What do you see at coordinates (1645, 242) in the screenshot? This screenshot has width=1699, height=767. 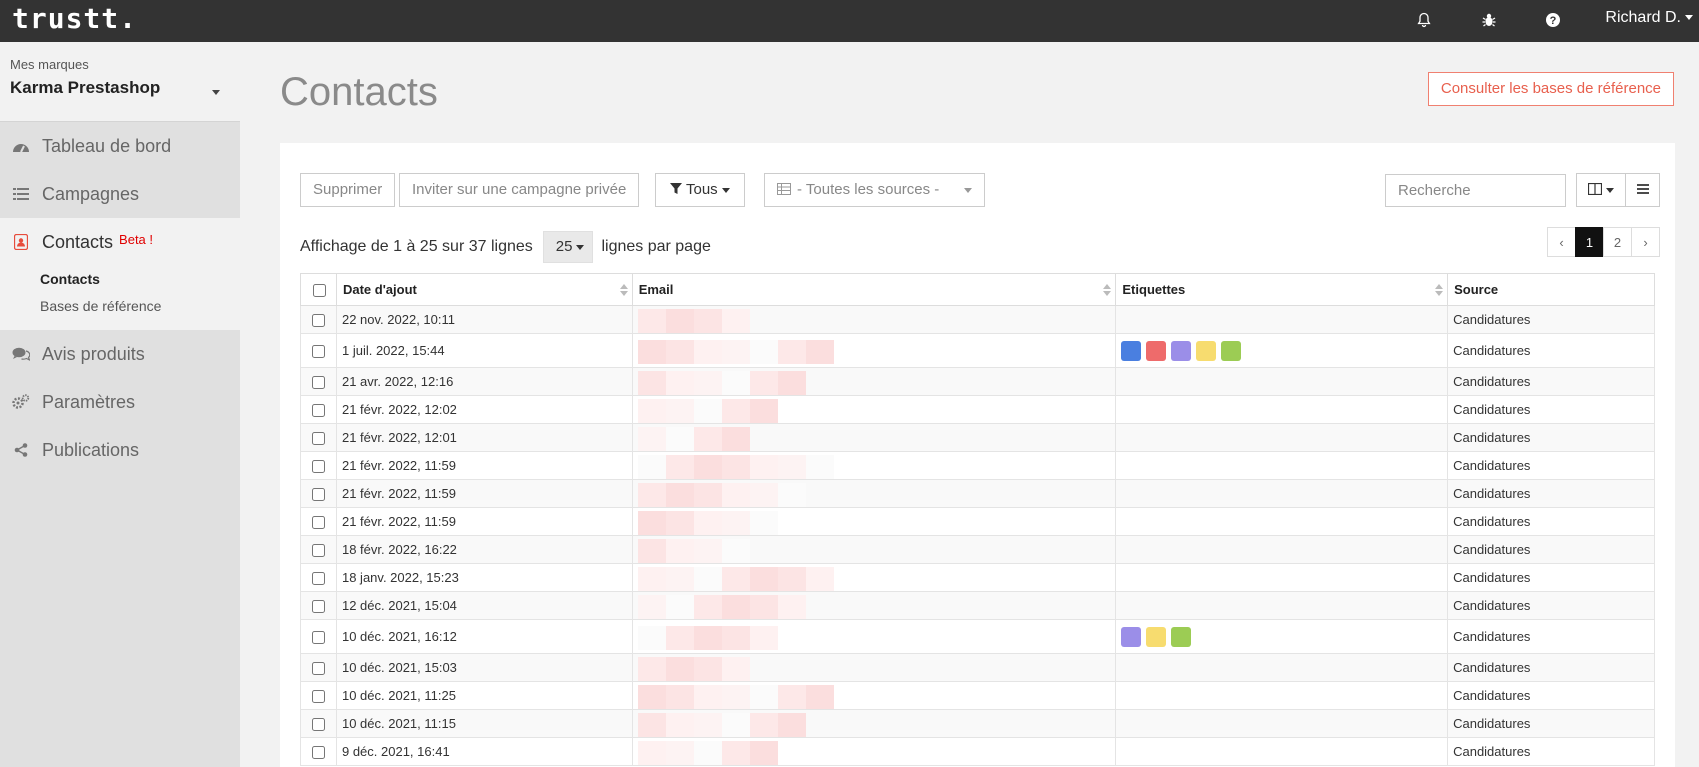 I see `page-next: ›` at bounding box center [1645, 242].